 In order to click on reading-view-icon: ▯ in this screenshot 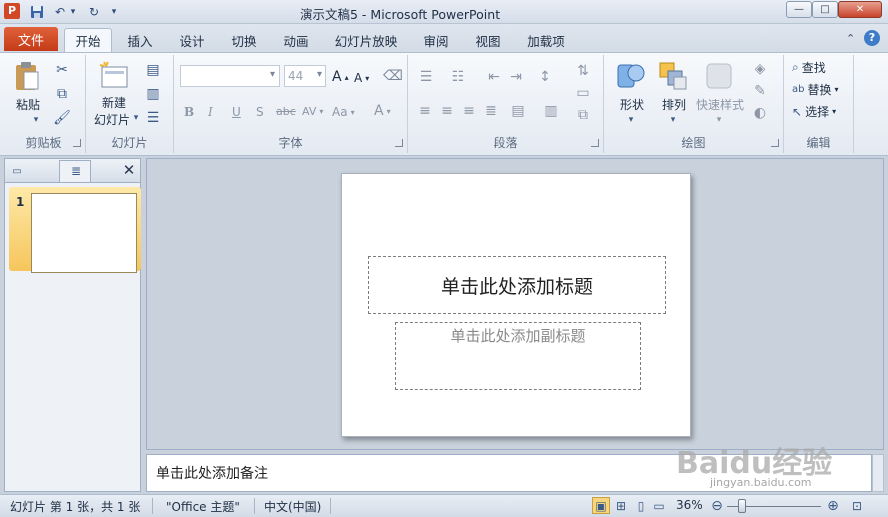, I will do `click(641, 505)`.